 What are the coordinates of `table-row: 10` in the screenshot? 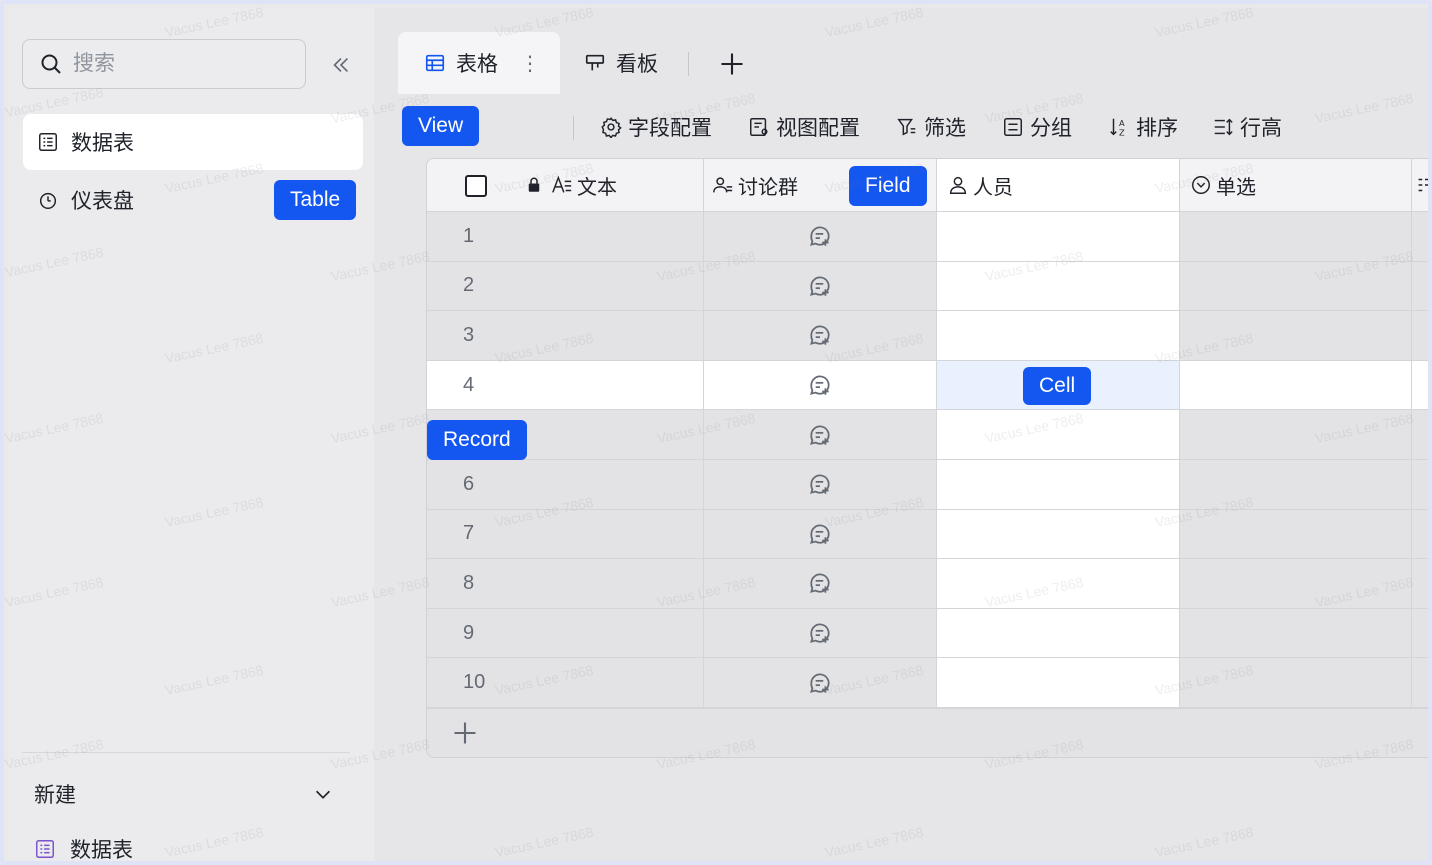 It's located at (927, 683).